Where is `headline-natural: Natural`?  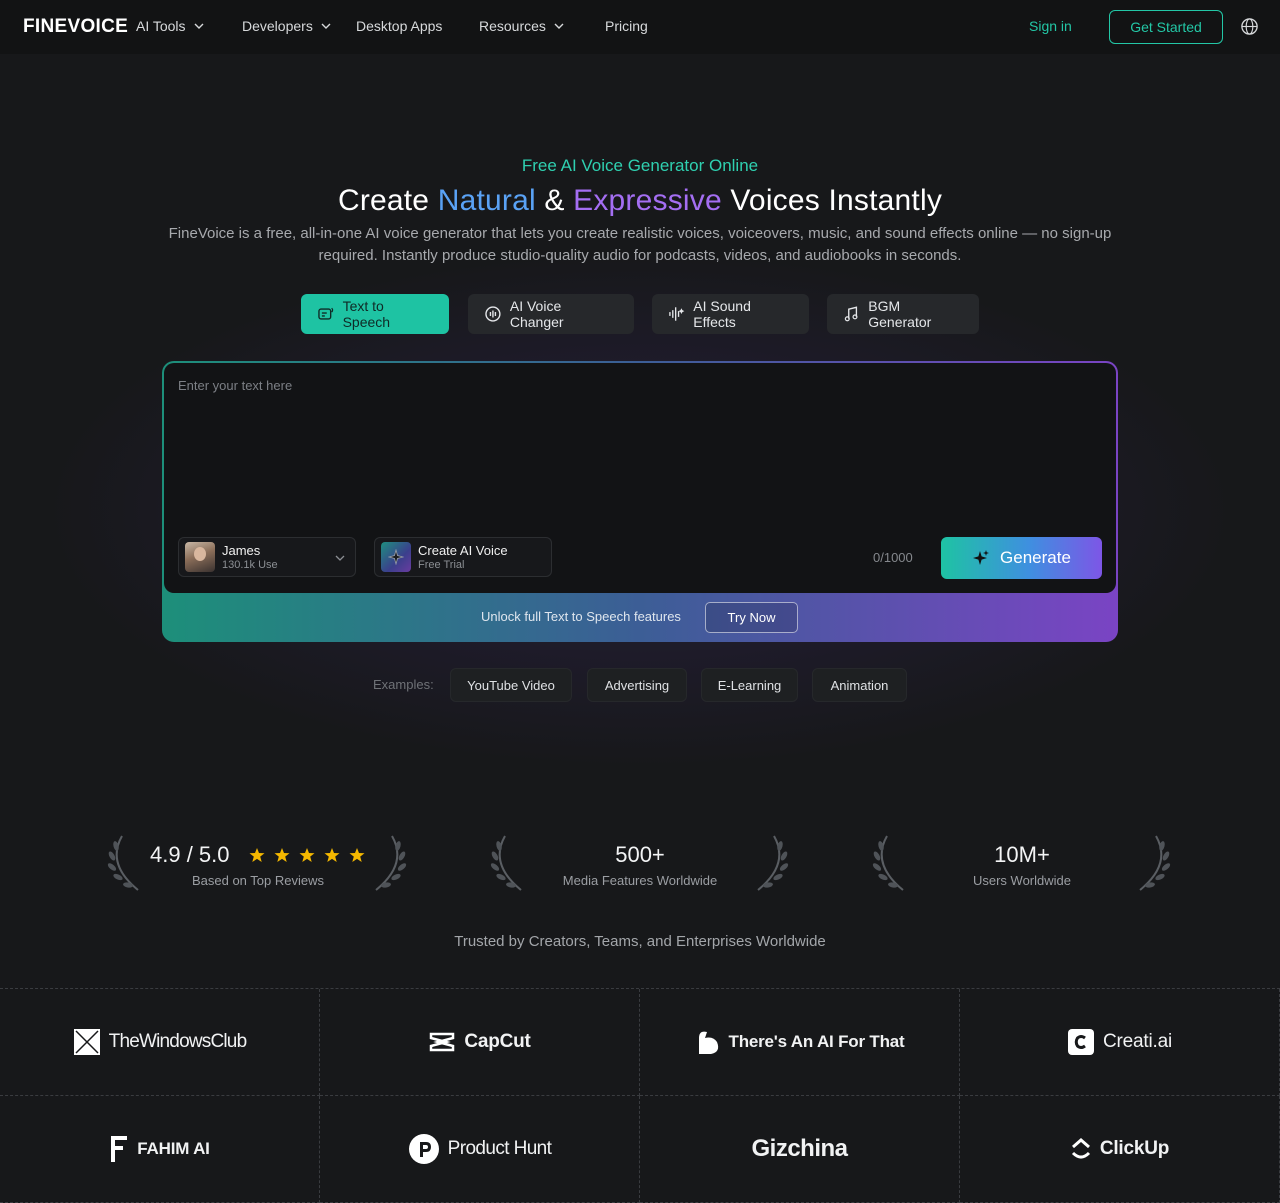 headline-natural: Natural is located at coordinates (486, 200).